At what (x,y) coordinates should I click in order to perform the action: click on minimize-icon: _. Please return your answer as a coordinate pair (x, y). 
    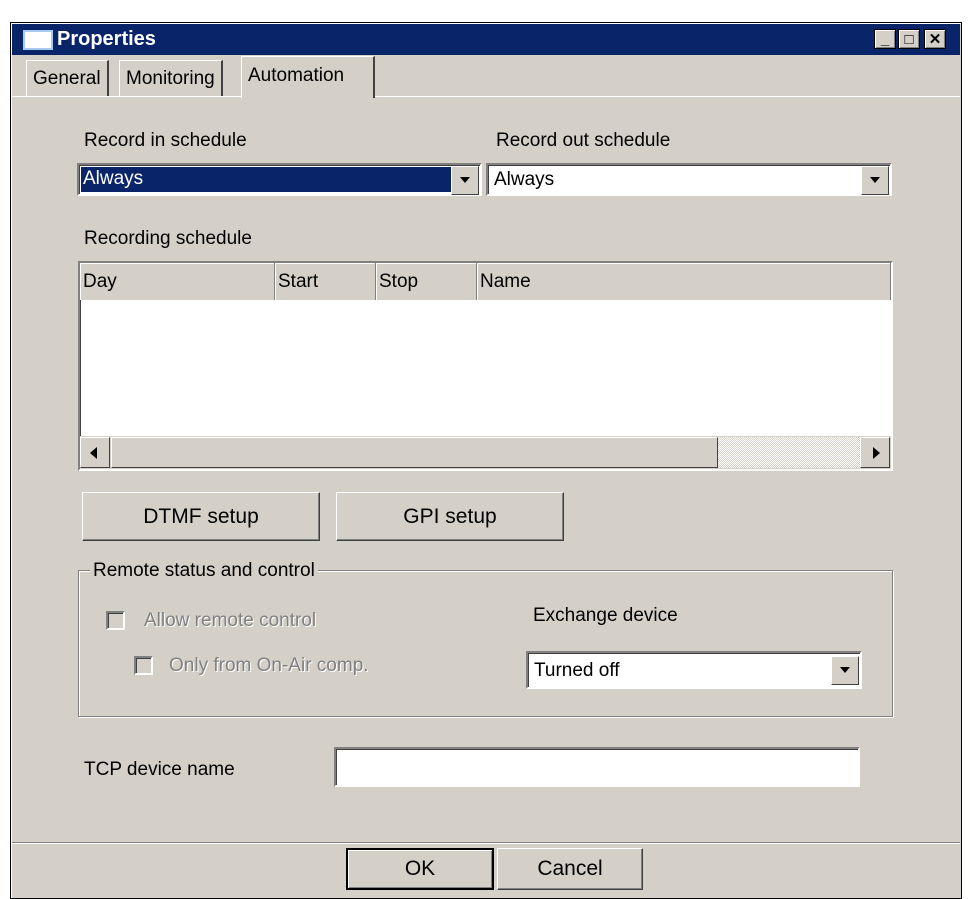
    Looking at the image, I should click on (885, 39).